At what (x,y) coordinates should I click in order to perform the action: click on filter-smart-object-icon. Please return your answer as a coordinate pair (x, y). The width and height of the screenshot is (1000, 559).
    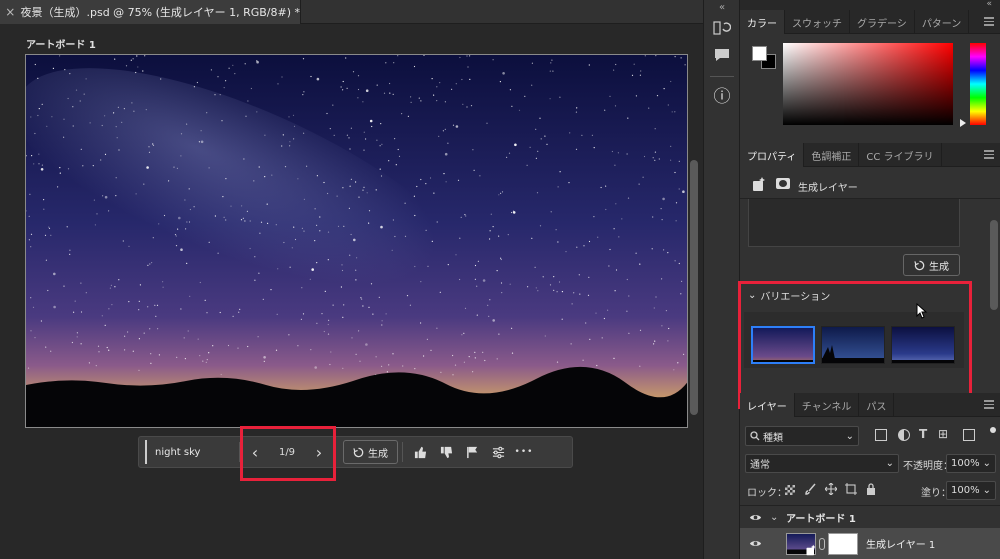
    Looking at the image, I should click on (969, 435).